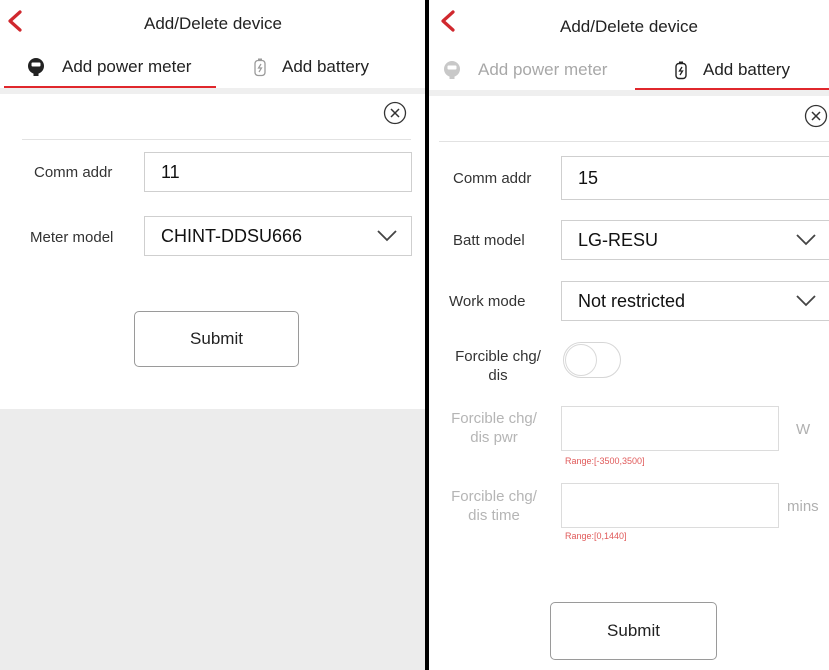 Image resolution: width=829 pixels, height=670 pixels. What do you see at coordinates (494, 428) in the screenshot?
I see `forcible-pwr-label: Forcible chg/ dis pwr` at bounding box center [494, 428].